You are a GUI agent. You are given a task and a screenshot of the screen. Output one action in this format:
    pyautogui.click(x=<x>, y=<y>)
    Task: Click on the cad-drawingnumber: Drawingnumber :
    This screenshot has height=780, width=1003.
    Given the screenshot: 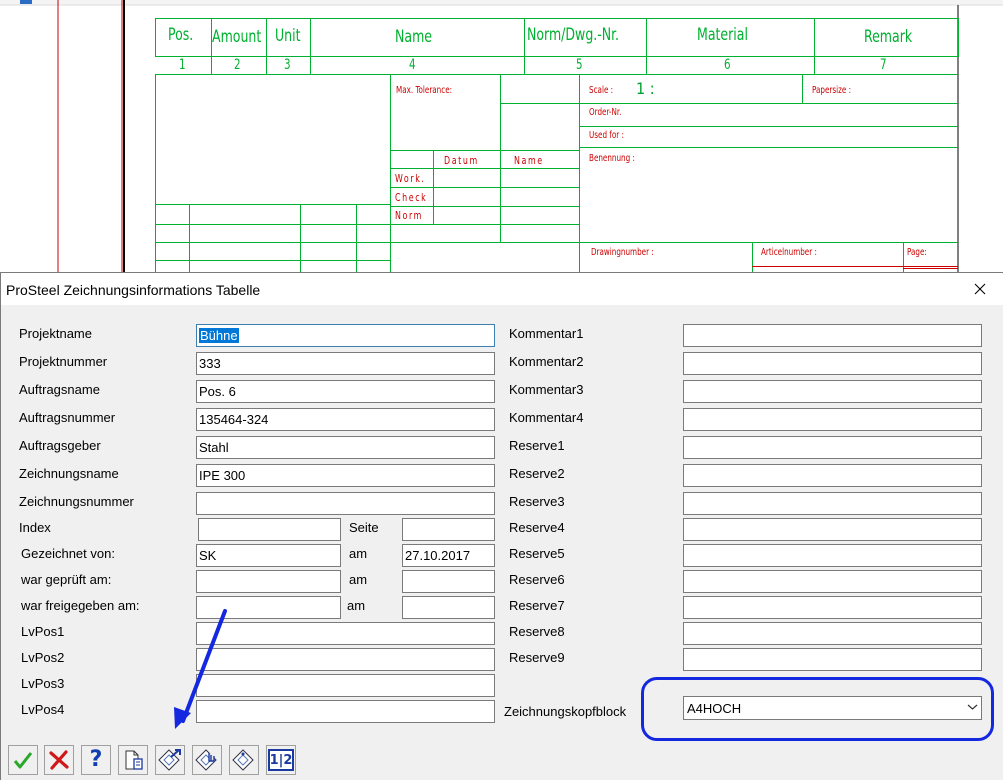 What is the action you would take?
    pyautogui.click(x=622, y=252)
    